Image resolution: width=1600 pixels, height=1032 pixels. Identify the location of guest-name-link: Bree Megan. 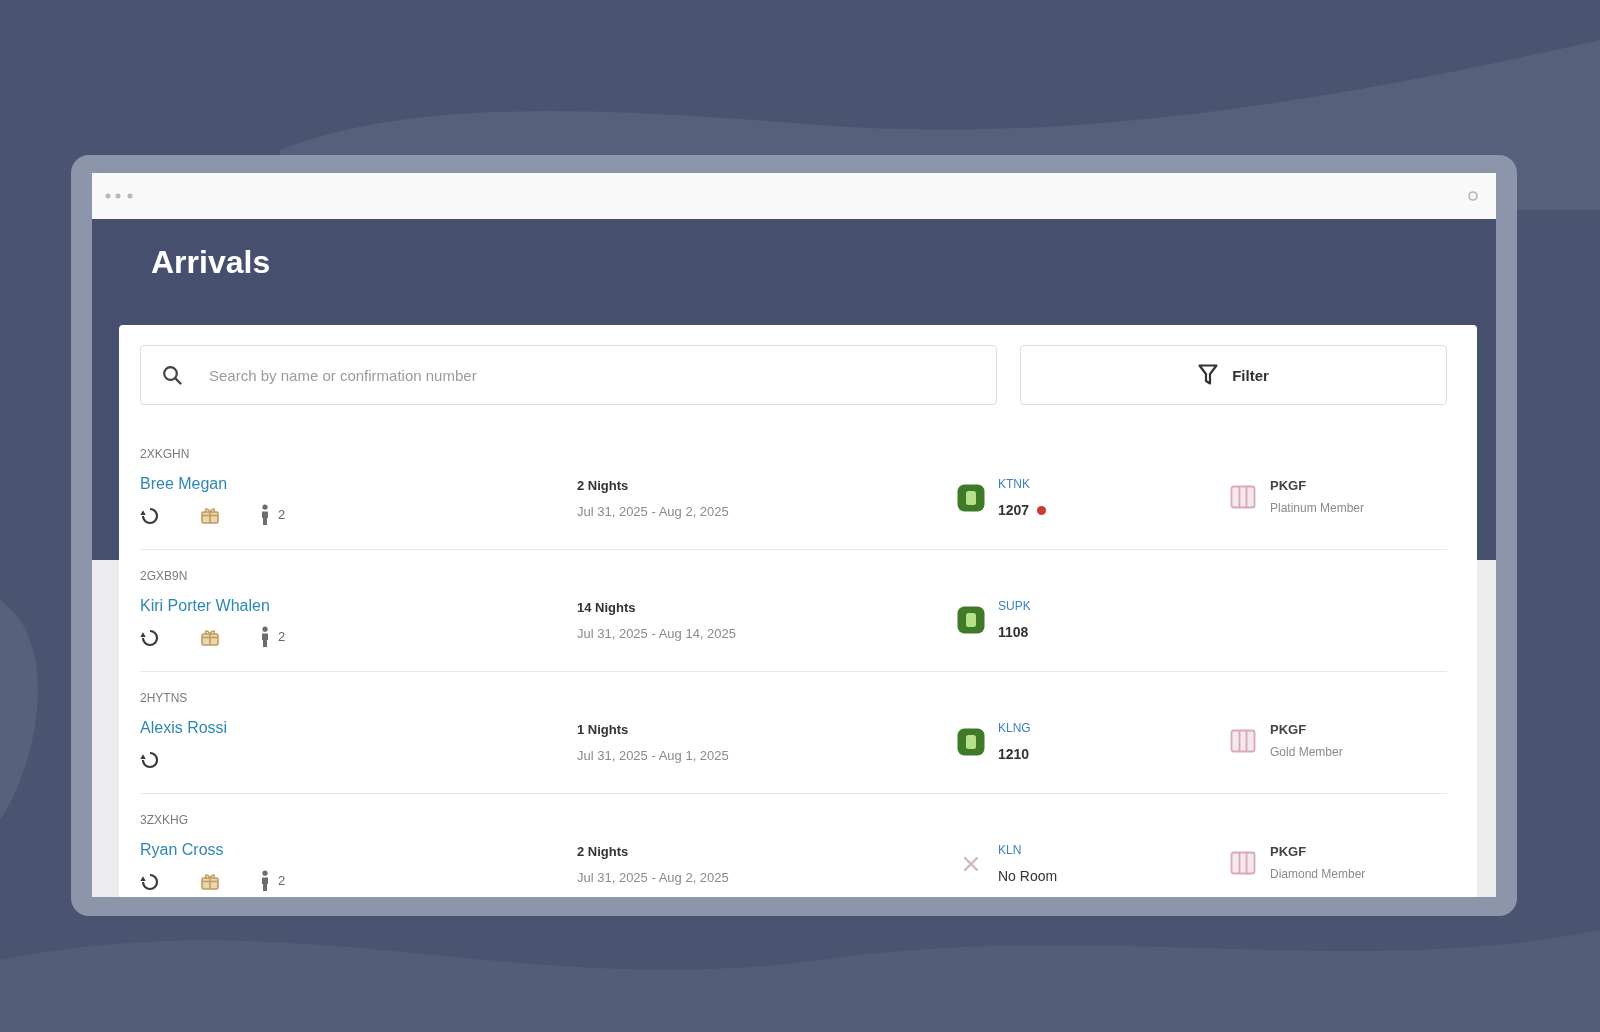
(184, 484).